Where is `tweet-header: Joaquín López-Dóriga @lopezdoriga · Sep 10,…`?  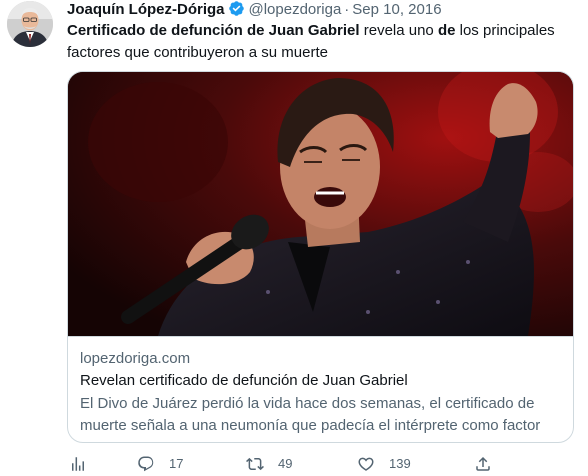
tweet-header: Joaquín López-Dóriga @lopezdoriga · Sep 10,… is located at coordinates (254, 11).